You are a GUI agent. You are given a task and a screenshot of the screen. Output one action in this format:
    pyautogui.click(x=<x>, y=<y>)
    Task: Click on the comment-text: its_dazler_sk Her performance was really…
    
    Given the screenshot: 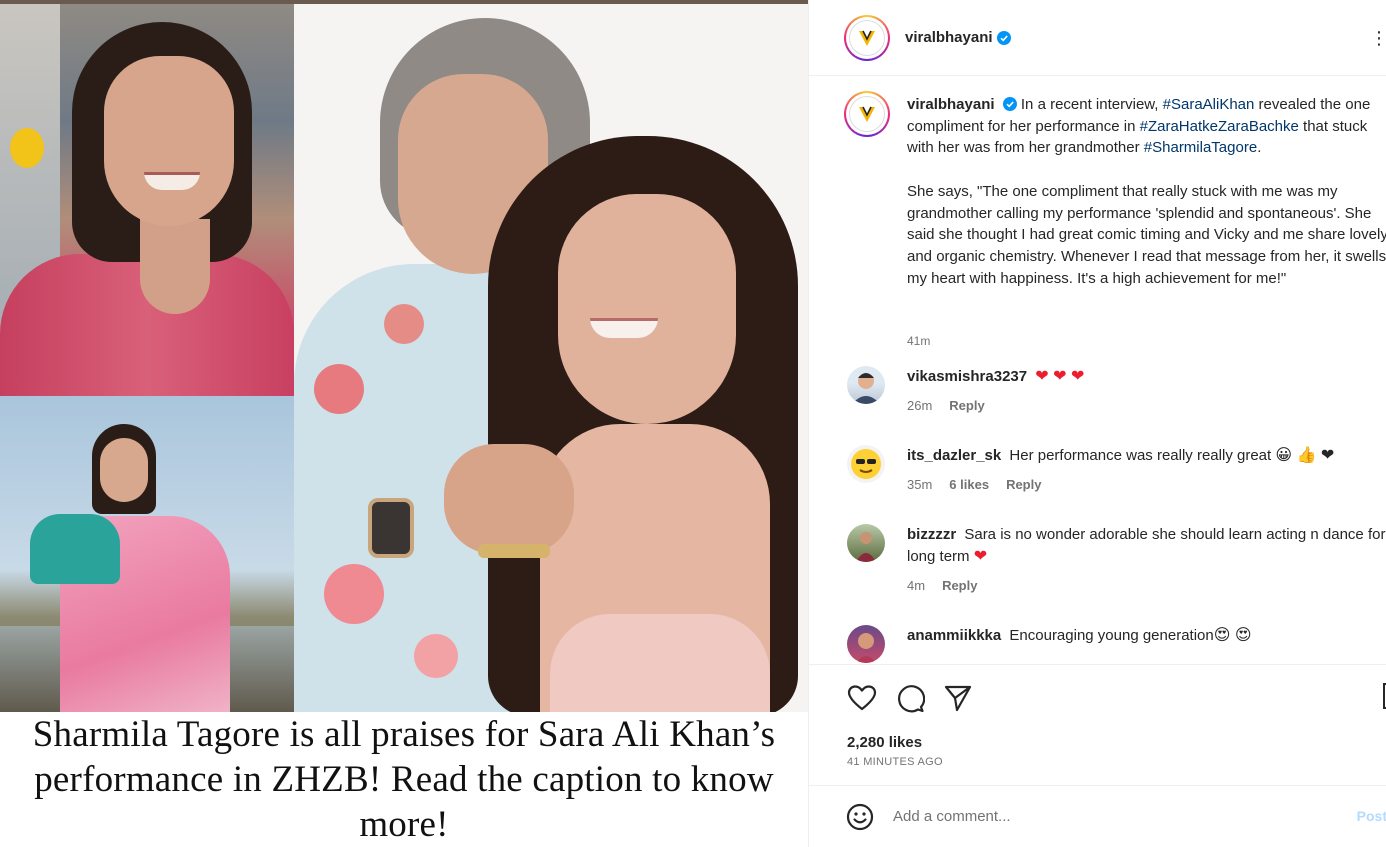 What is the action you would take?
    pyautogui.click(x=1146, y=456)
    